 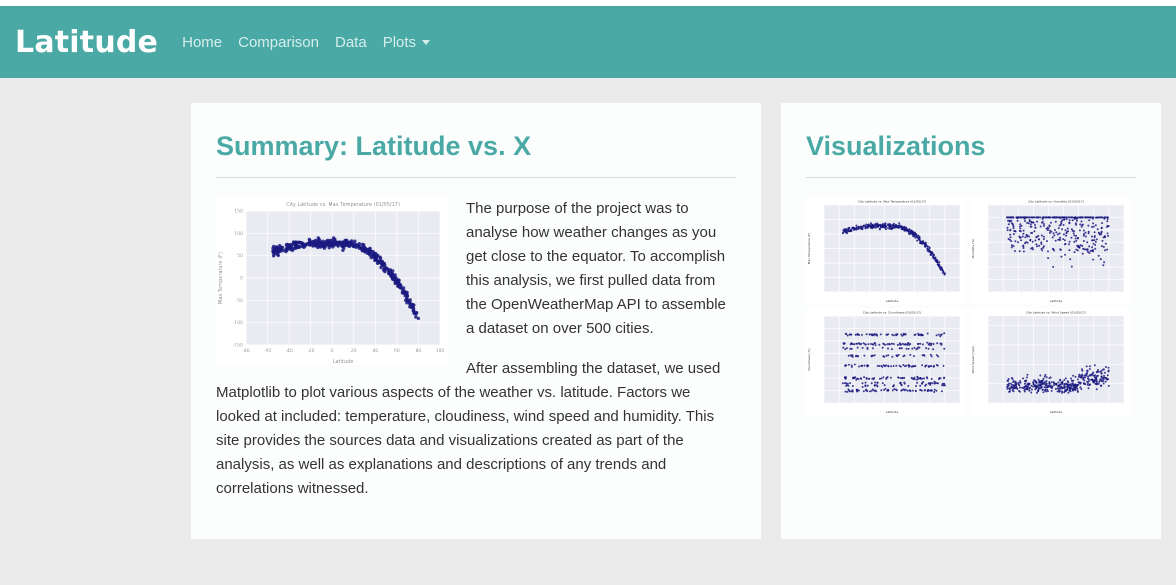 I want to click on y-axis-label: Max Temperature (F), so click(x=809, y=248).